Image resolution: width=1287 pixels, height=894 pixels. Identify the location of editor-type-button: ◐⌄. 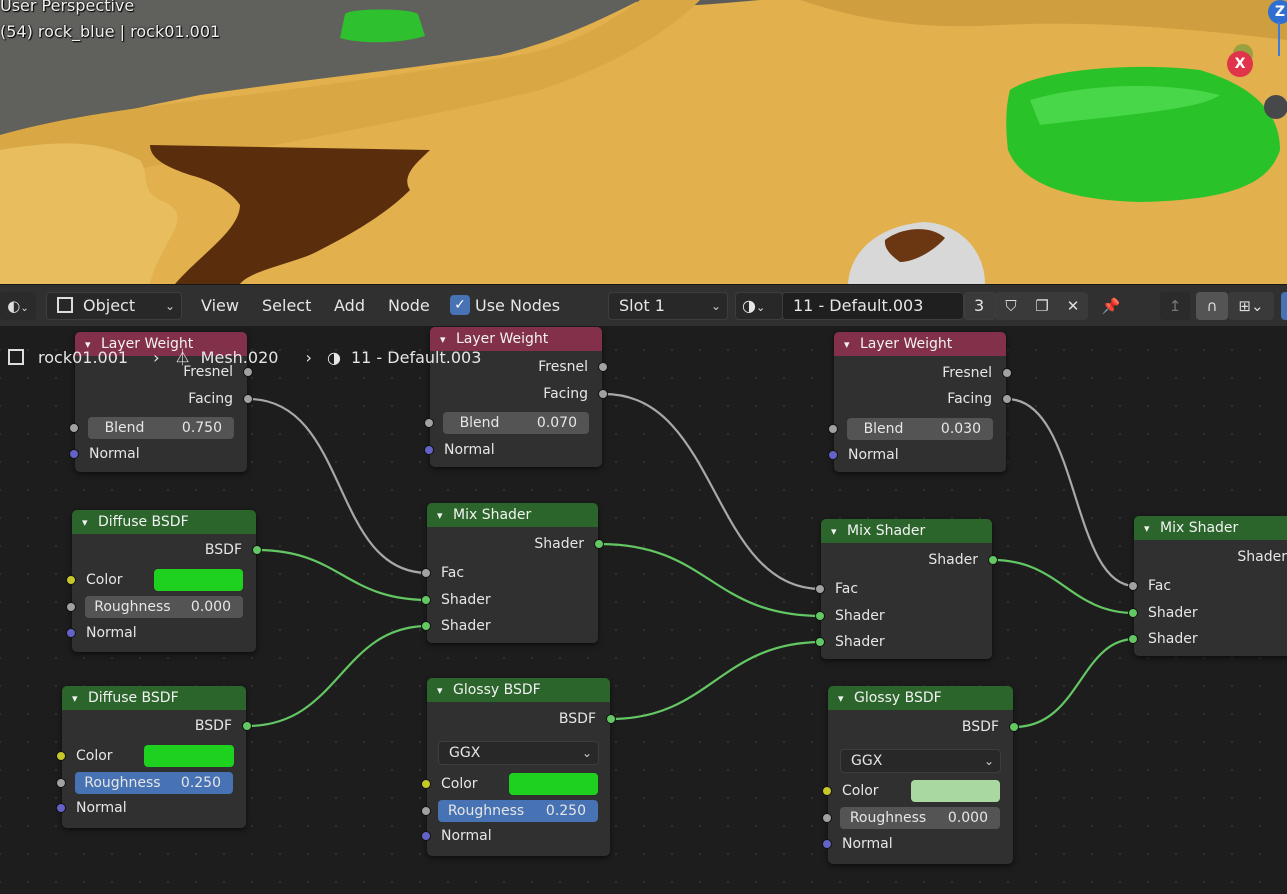
(18, 306).